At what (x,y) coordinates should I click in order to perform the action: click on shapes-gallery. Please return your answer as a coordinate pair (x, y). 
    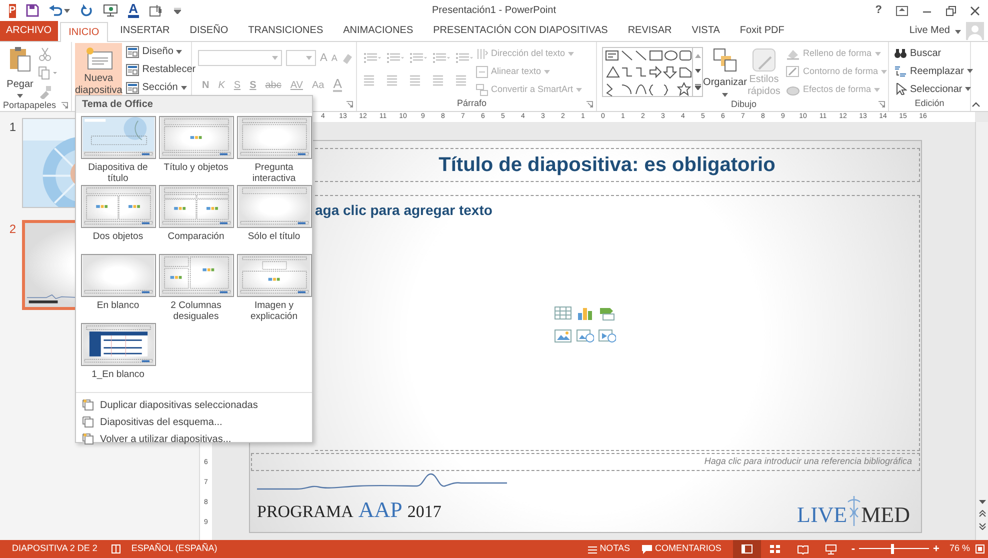
    Looking at the image, I should click on (652, 72).